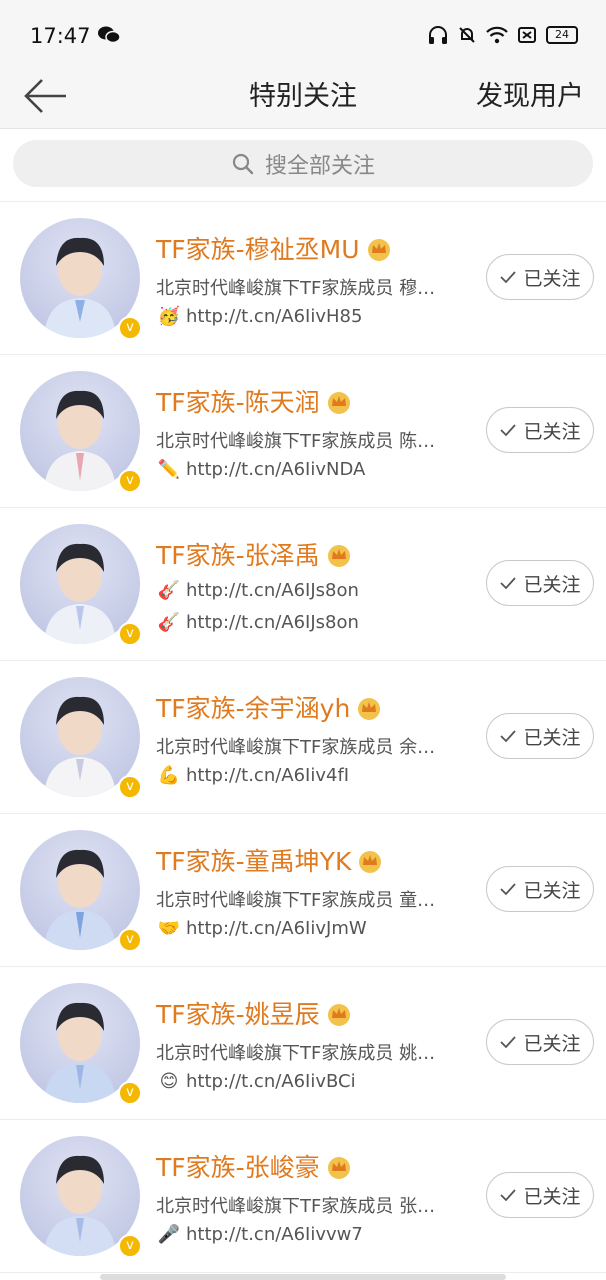  What do you see at coordinates (243, 163) in the screenshot?
I see `search-icon` at bounding box center [243, 163].